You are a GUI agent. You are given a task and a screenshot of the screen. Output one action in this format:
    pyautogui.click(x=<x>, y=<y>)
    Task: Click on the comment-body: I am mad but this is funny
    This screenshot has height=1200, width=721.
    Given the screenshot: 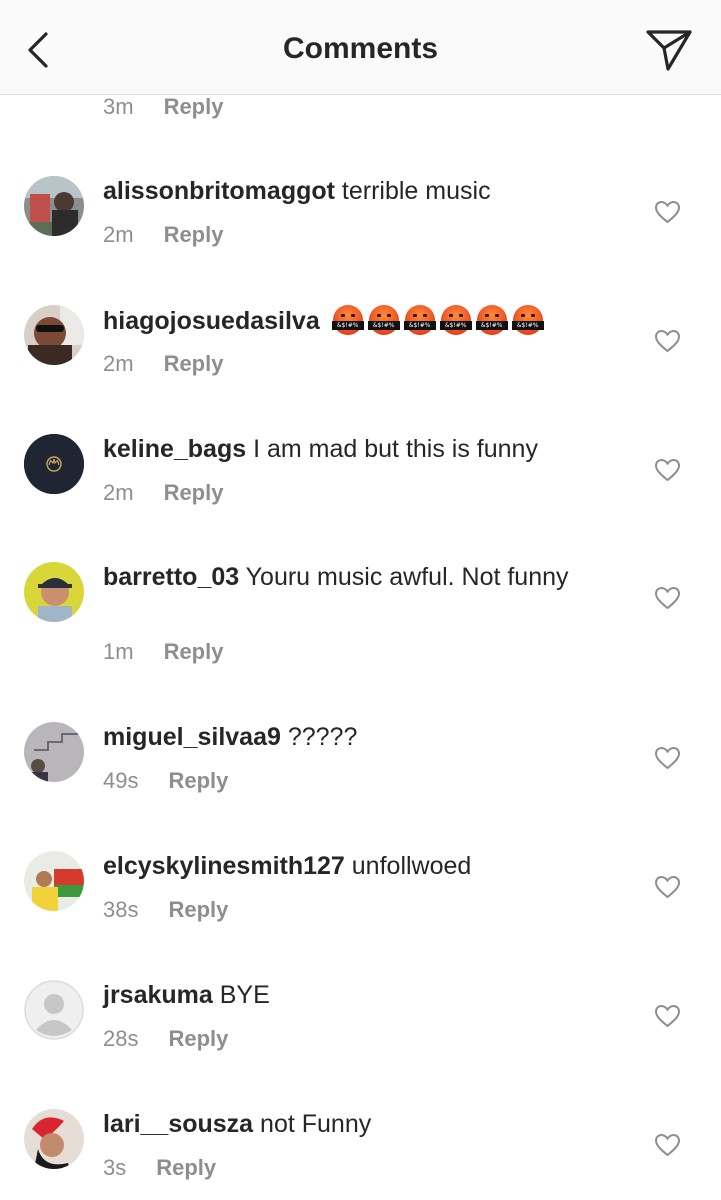 What is the action you would take?
    pyautogui.click(x=395, y=449)
    